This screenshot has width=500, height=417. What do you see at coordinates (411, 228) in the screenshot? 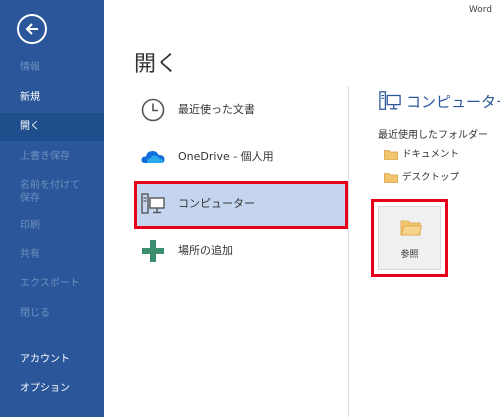
I see `folder-open-icon` at bounding box center [411, 228].